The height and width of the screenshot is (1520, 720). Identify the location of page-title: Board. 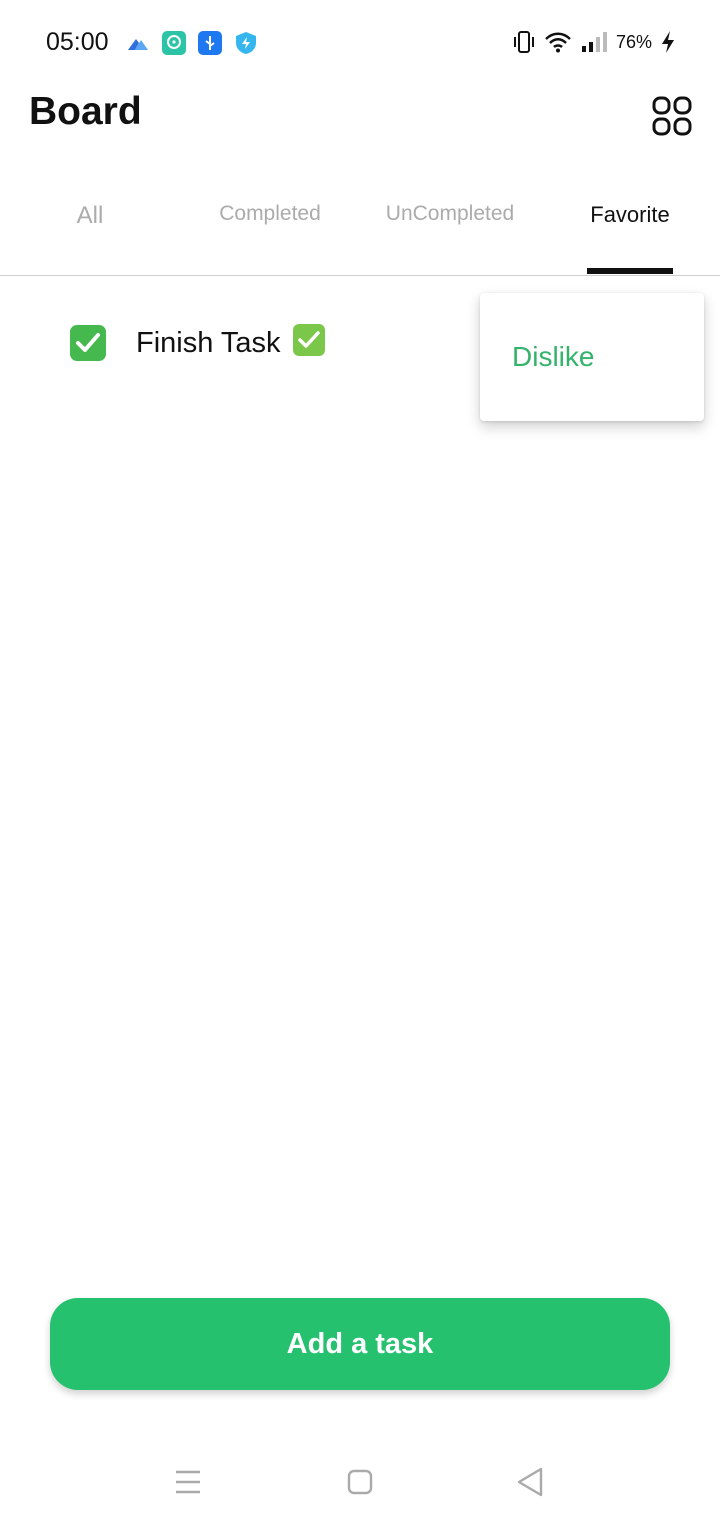
(85, 111).